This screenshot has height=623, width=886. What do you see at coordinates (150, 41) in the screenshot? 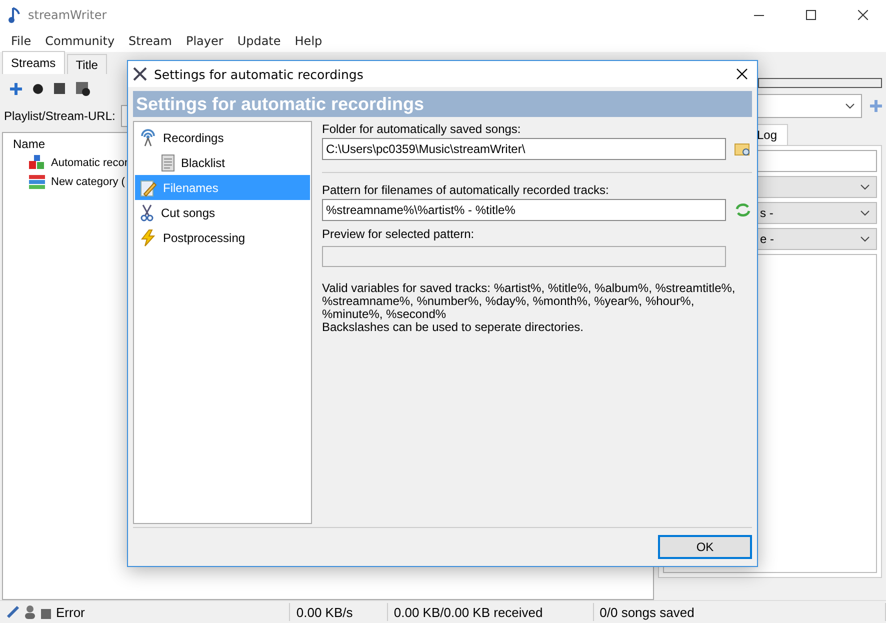
I see `menu-item: Stream` at bounding box center [150, 41].